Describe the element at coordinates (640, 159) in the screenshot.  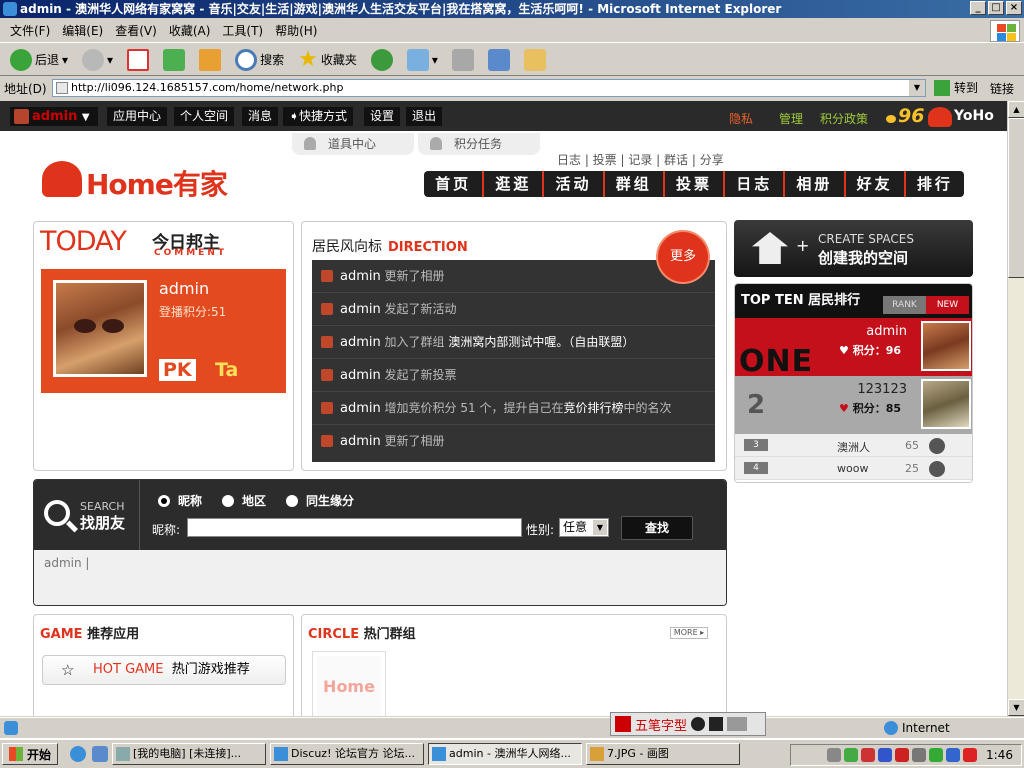
I see `quick-links: 日志 | 投票 | 记录 | 群话 | 分享` at that location.